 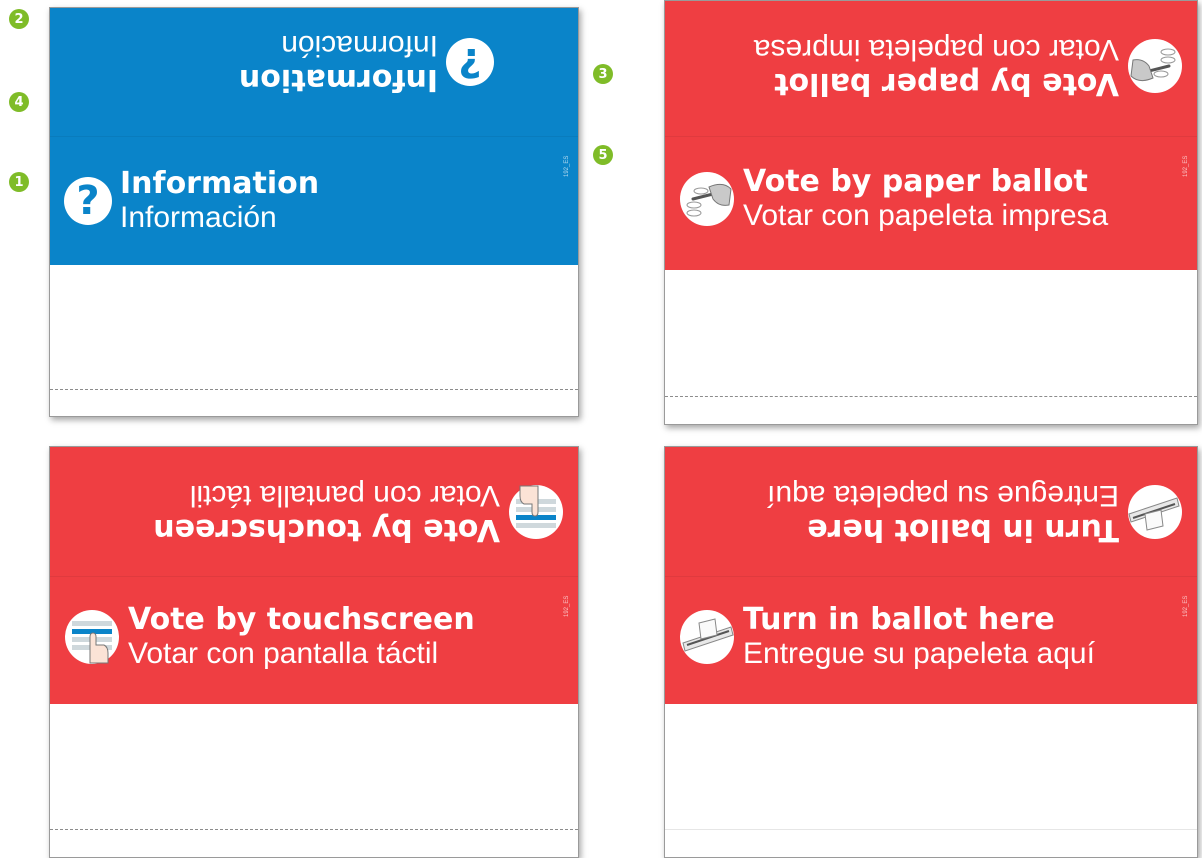 What do you see at coordinates (899, 619) in the screenshot?
I see `turnin-title-en: Turn in ballot here` at bounding box center [899, 619].